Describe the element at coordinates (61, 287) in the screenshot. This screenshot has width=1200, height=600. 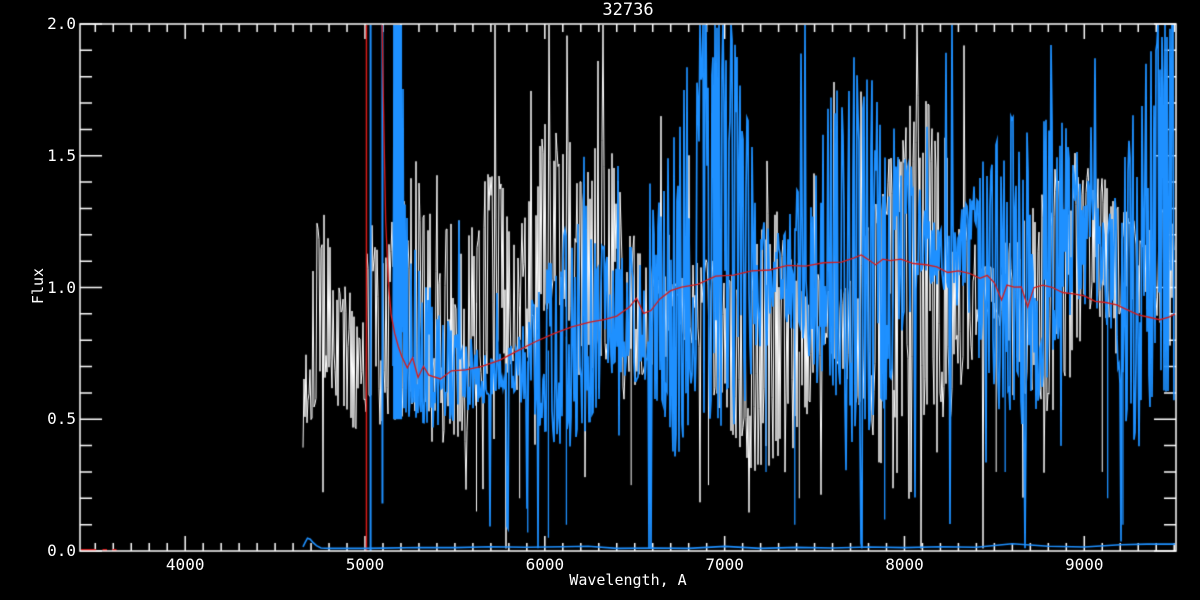
I see `y-tick-label: 1.0` at that location.